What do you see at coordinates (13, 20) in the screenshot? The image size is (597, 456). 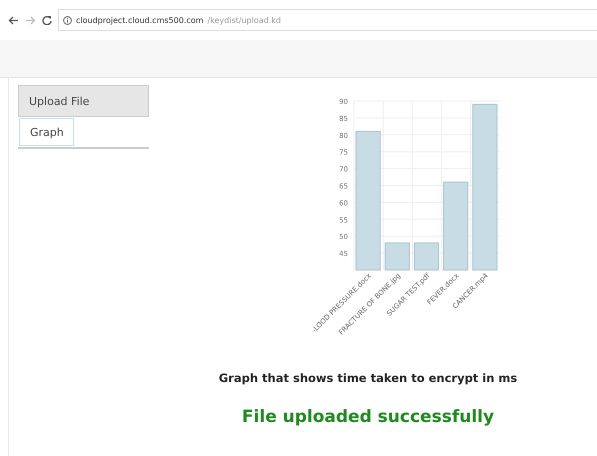 I see `back-icon` at bounding box center [13, 20].